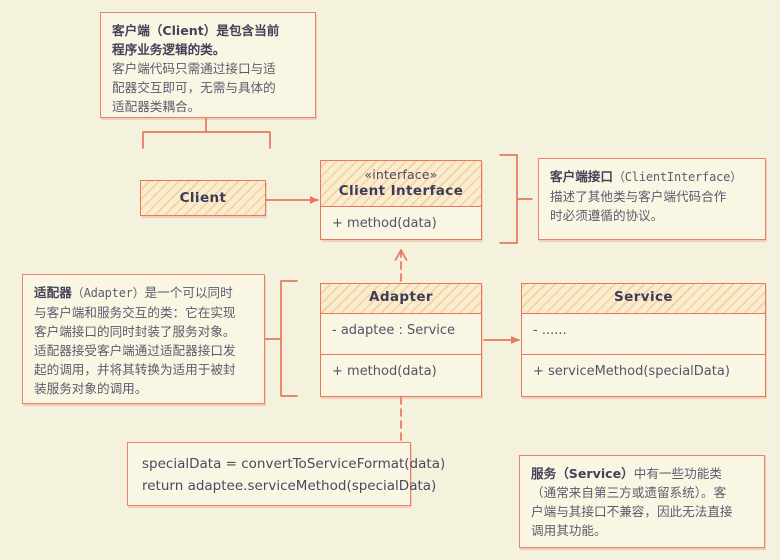  Describe the element at coordinates (401, 334) in the screenshot. I see `uml-class-adapter-field-0: - adaptee : Service` at that location.